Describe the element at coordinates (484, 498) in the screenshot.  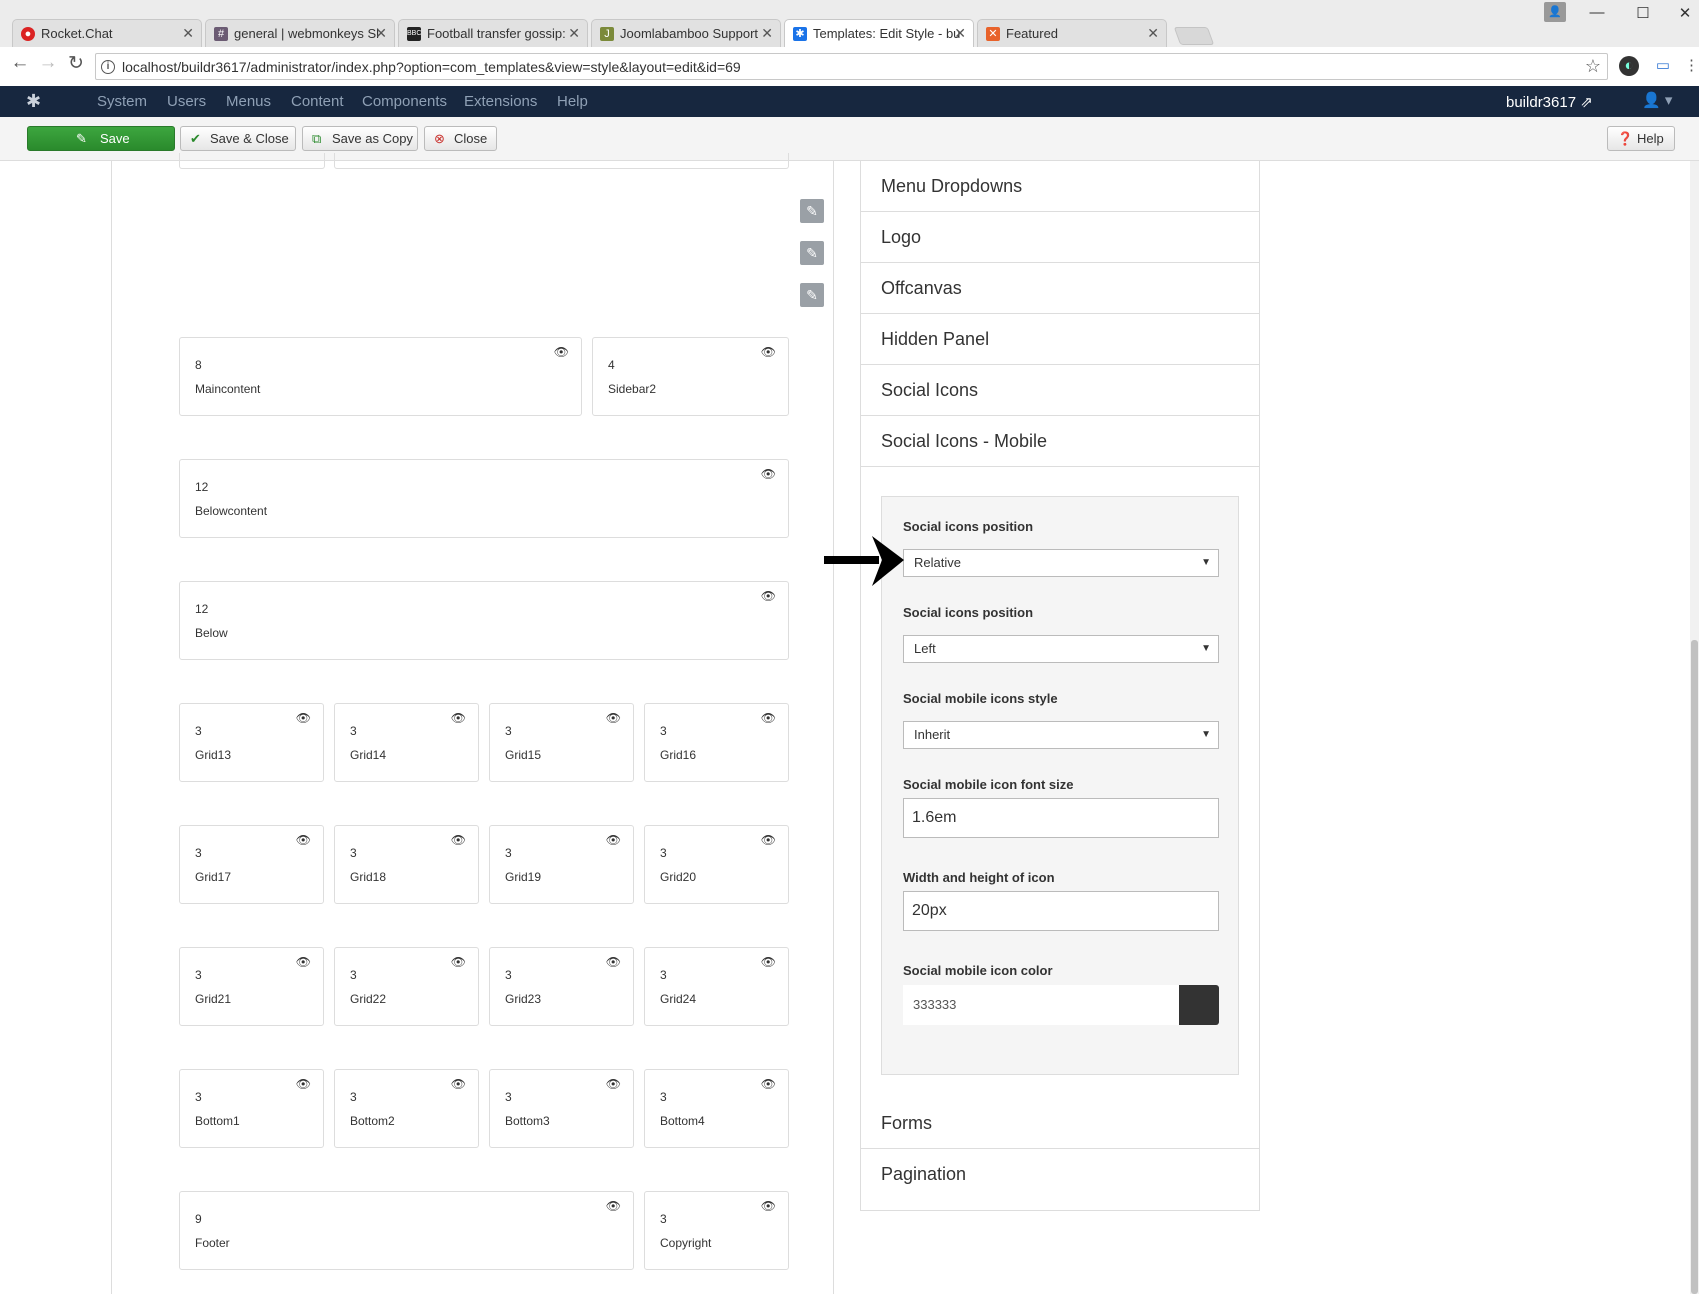
I see `layout-box-belowcontent: 12 Belowcontent 👁` at that location.